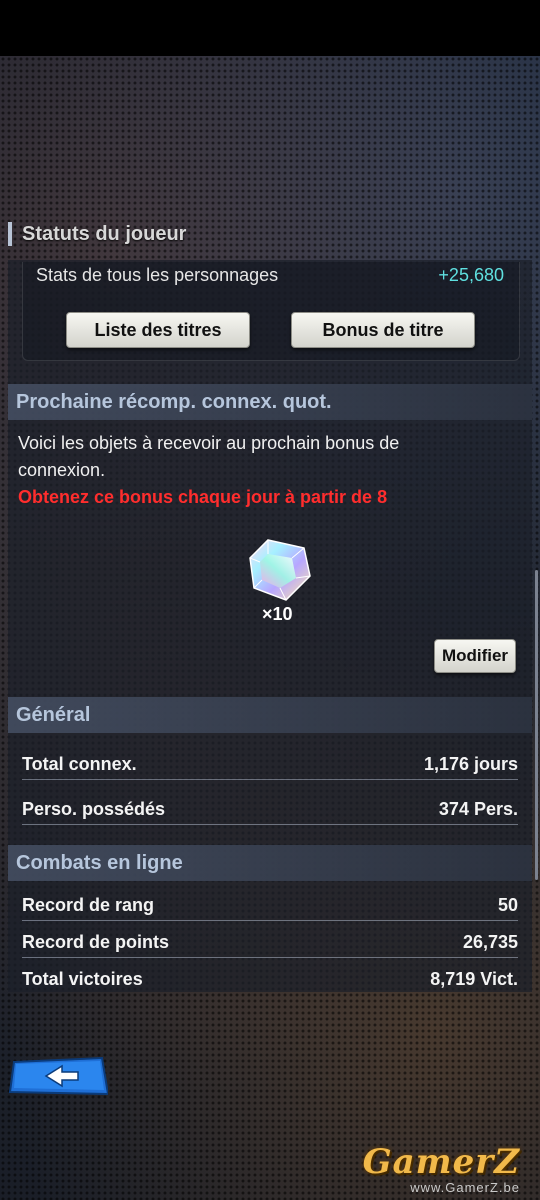 The height and width of the screenshot is (1200, 540). I want to click on row-value: 1,176 jours, so click(470, 763).